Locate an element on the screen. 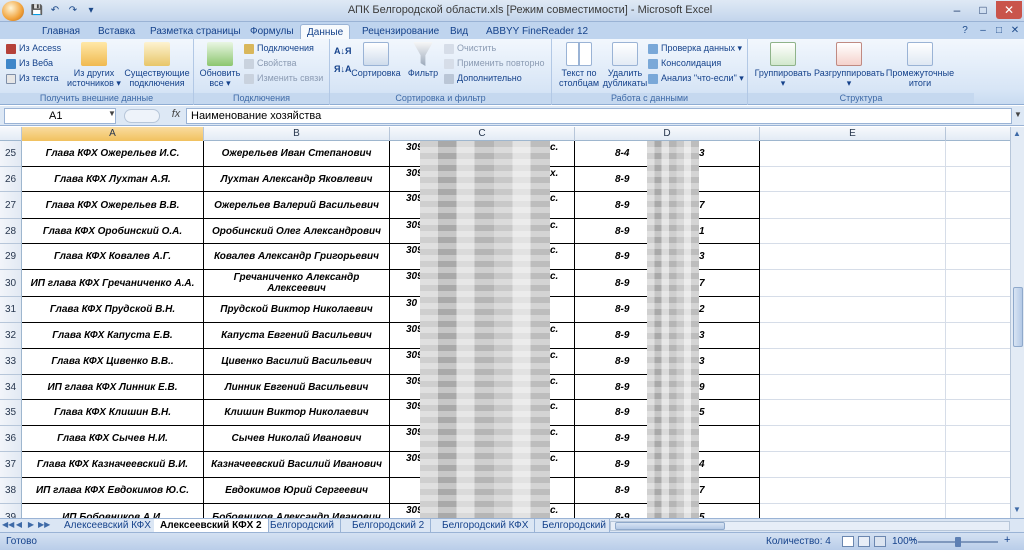  cell-a: Глава КФХ Прудской В.Н. is located at coordinates (113, 310).